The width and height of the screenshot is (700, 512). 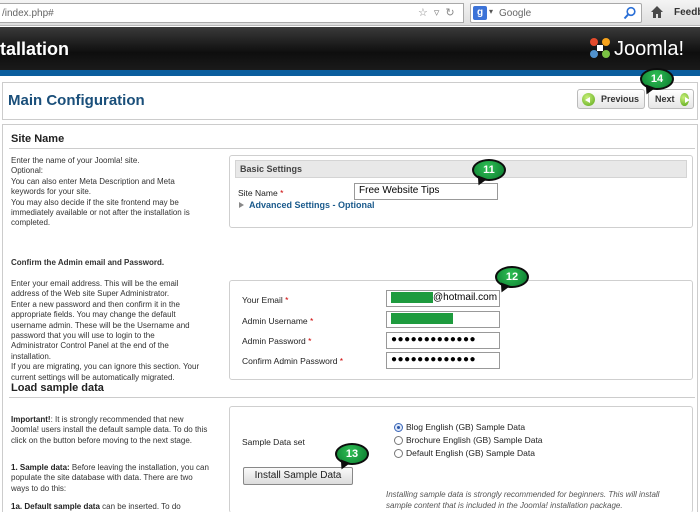 What do you see at coordinates (630, 13) in the screenshot?
I see `search-icon` at bounding box center [630, 13].